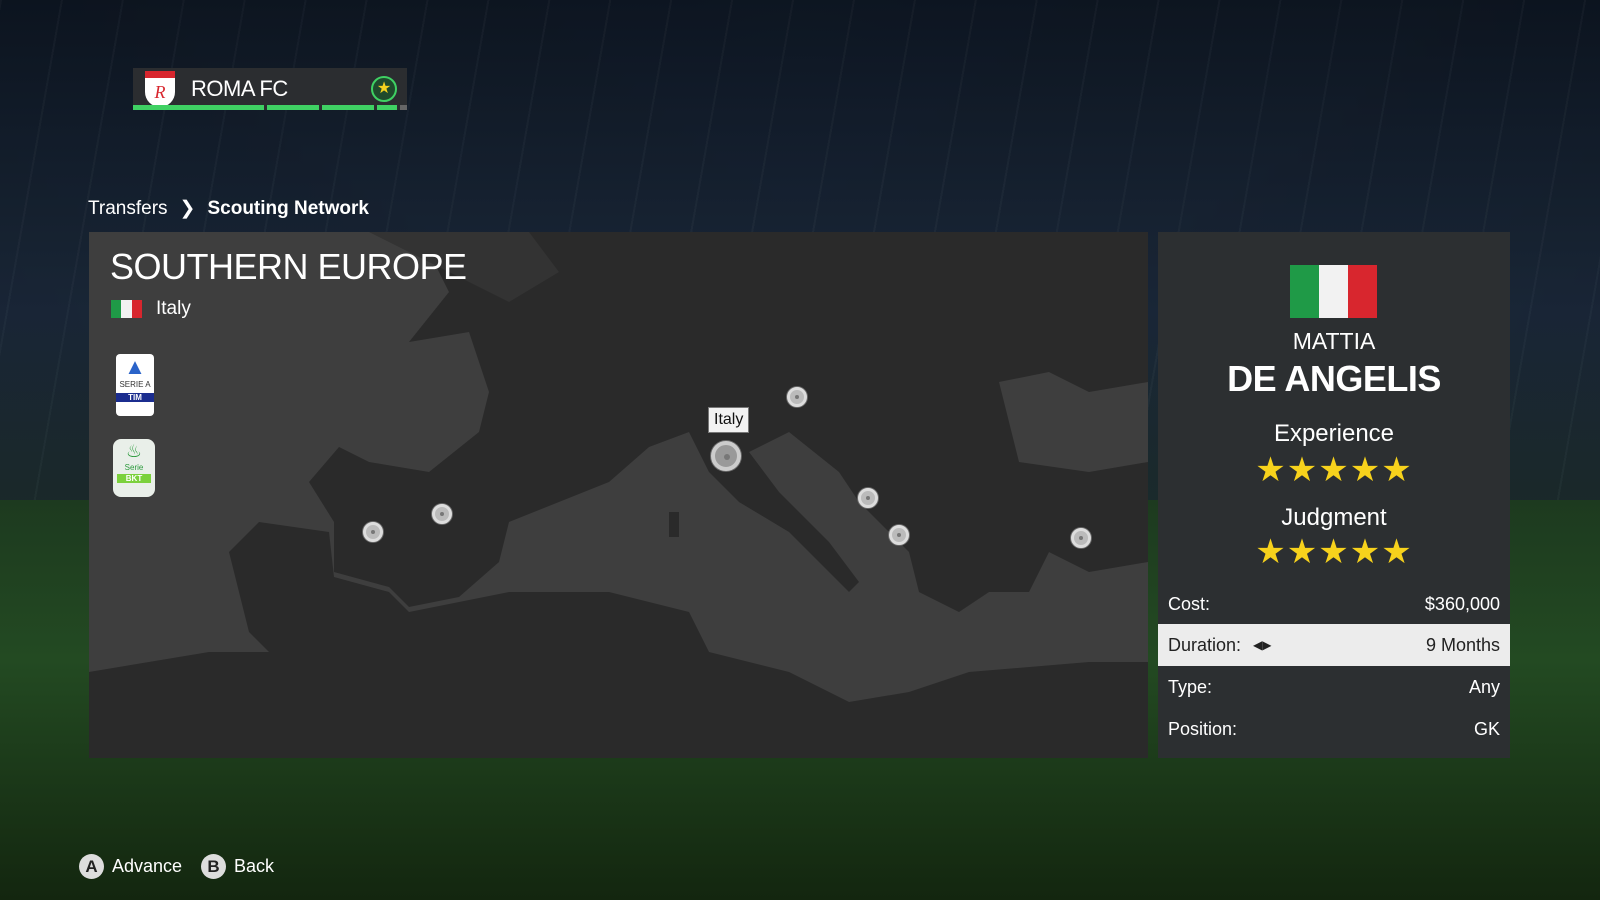 This screenshot has width=1600, height=900. What do you see at coordinates (213, 866) in the screenshot?
I see `b-button-icon: B` at bounding box center [213, 866].